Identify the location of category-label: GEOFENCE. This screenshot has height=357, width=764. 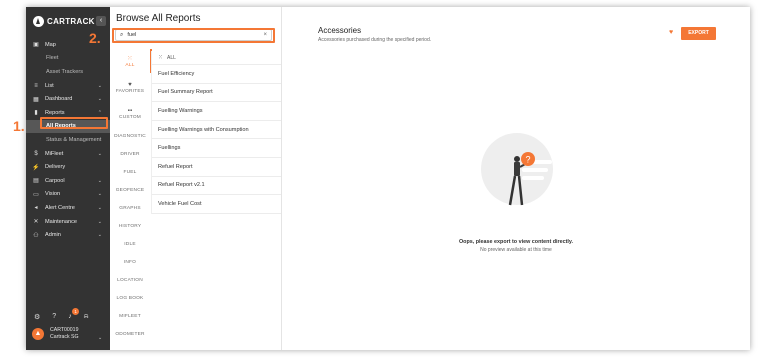
(130, 190).